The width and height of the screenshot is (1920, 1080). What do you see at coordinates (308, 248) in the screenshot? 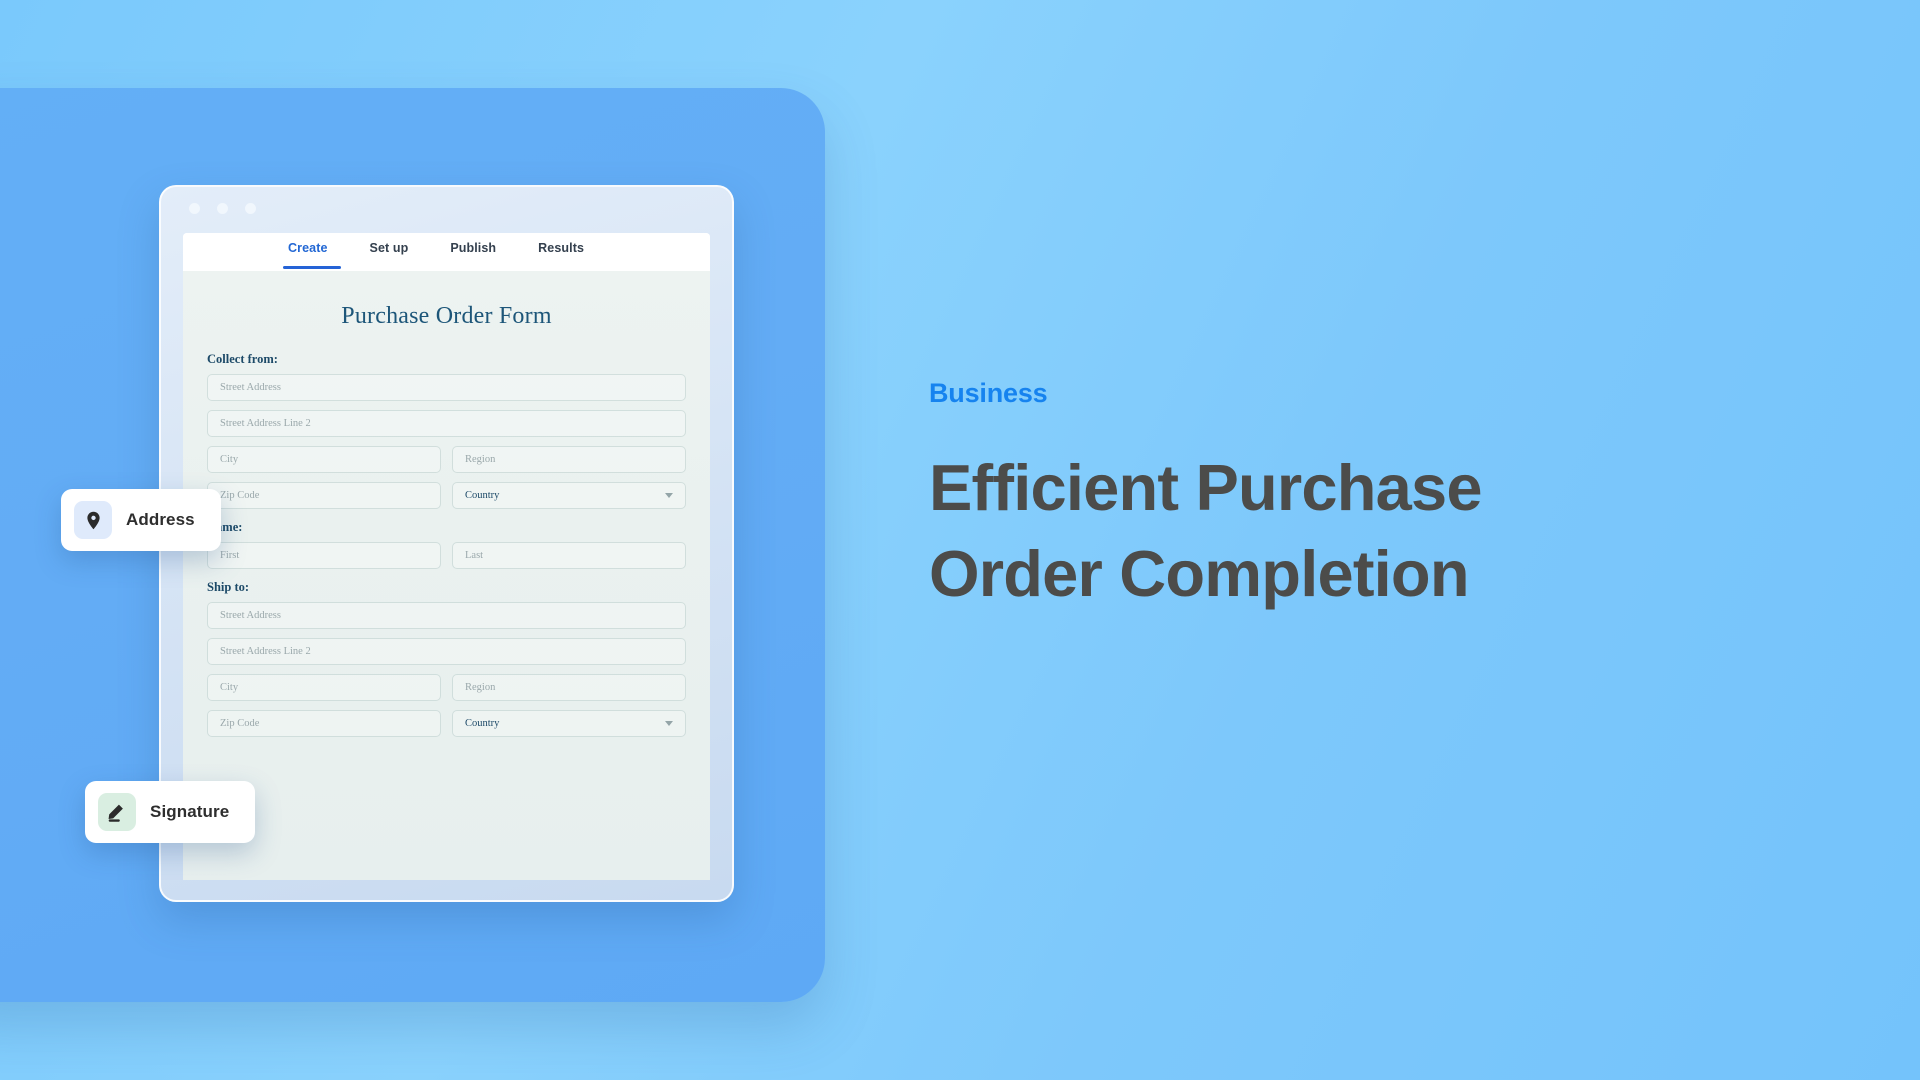
I see `tab-create: Create` at bounding box center [308, 248].